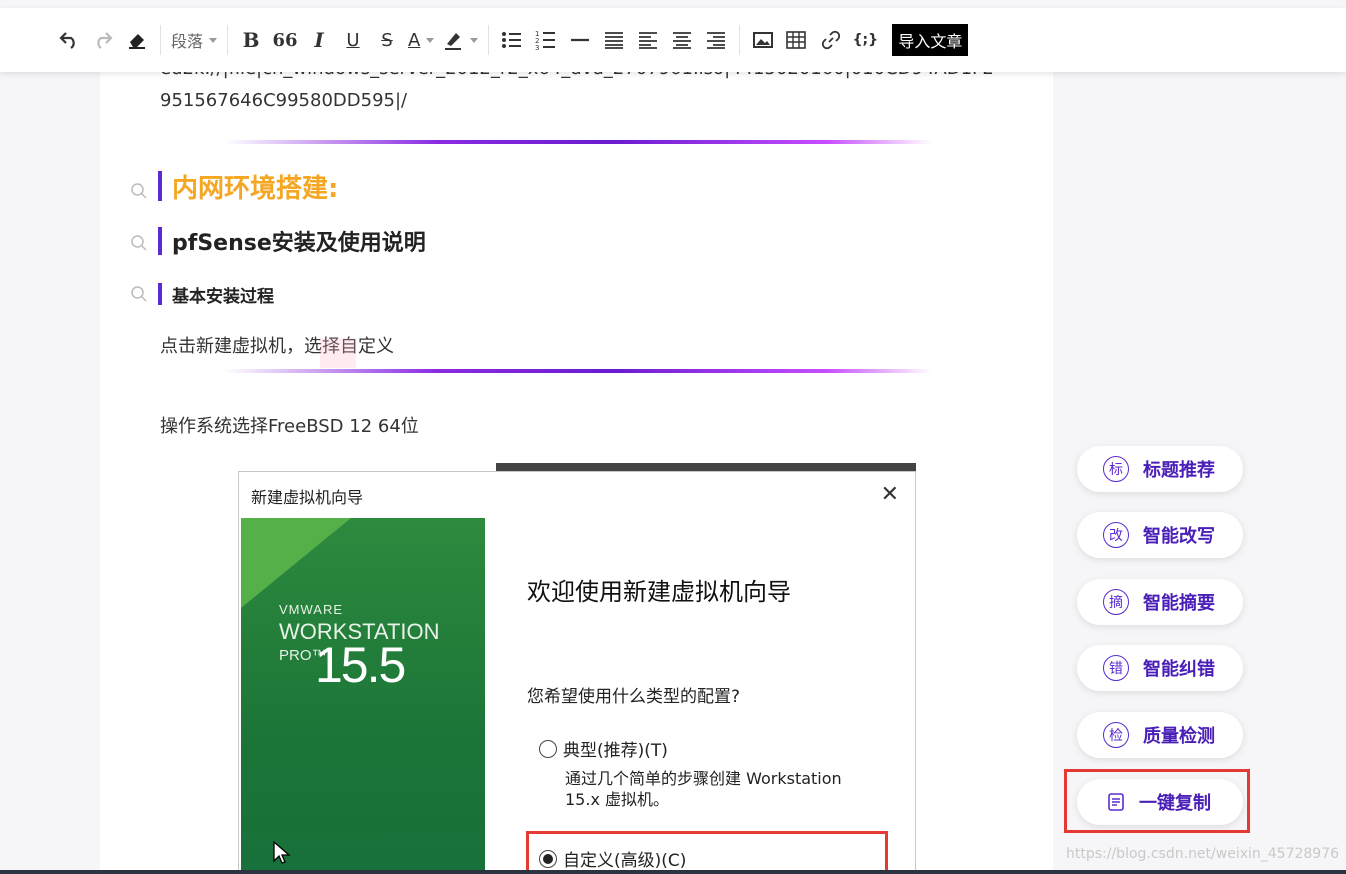 This screenshot has height=874, width=1346. I want to click on smart-summary-label: 智能摘要, so click(1179, 603).